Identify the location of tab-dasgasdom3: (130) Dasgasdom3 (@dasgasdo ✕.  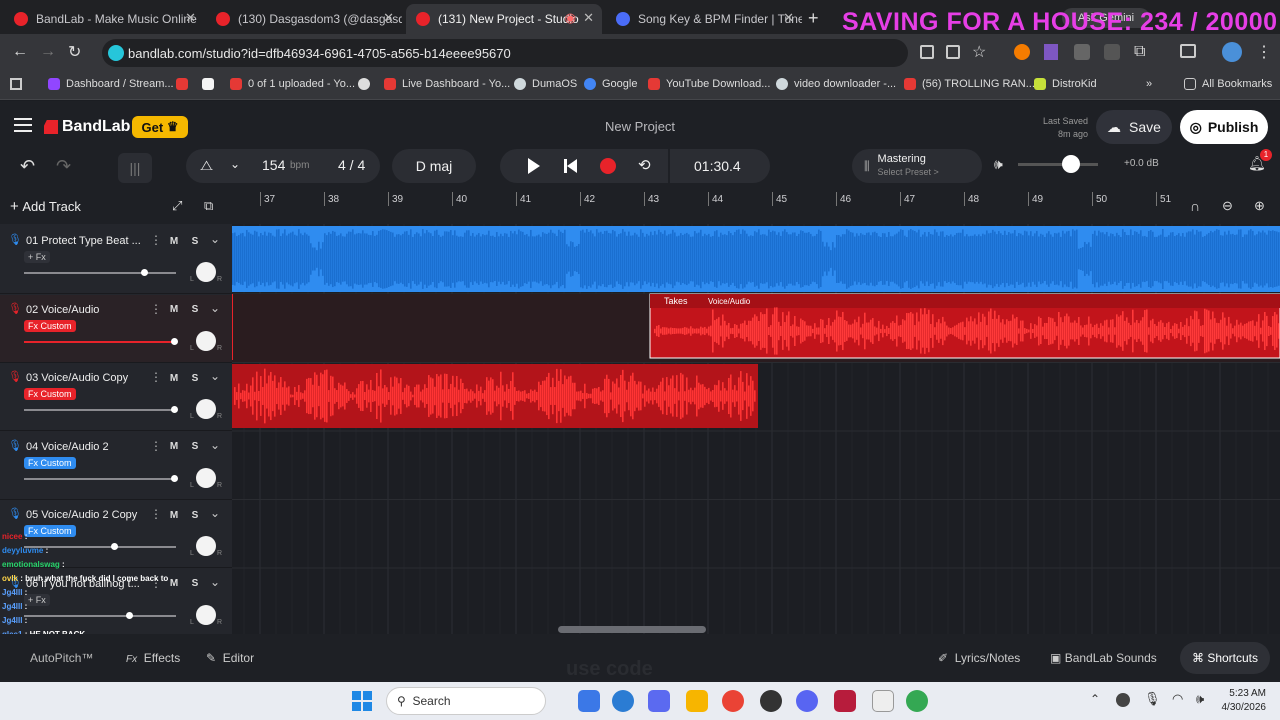
(304, 19).